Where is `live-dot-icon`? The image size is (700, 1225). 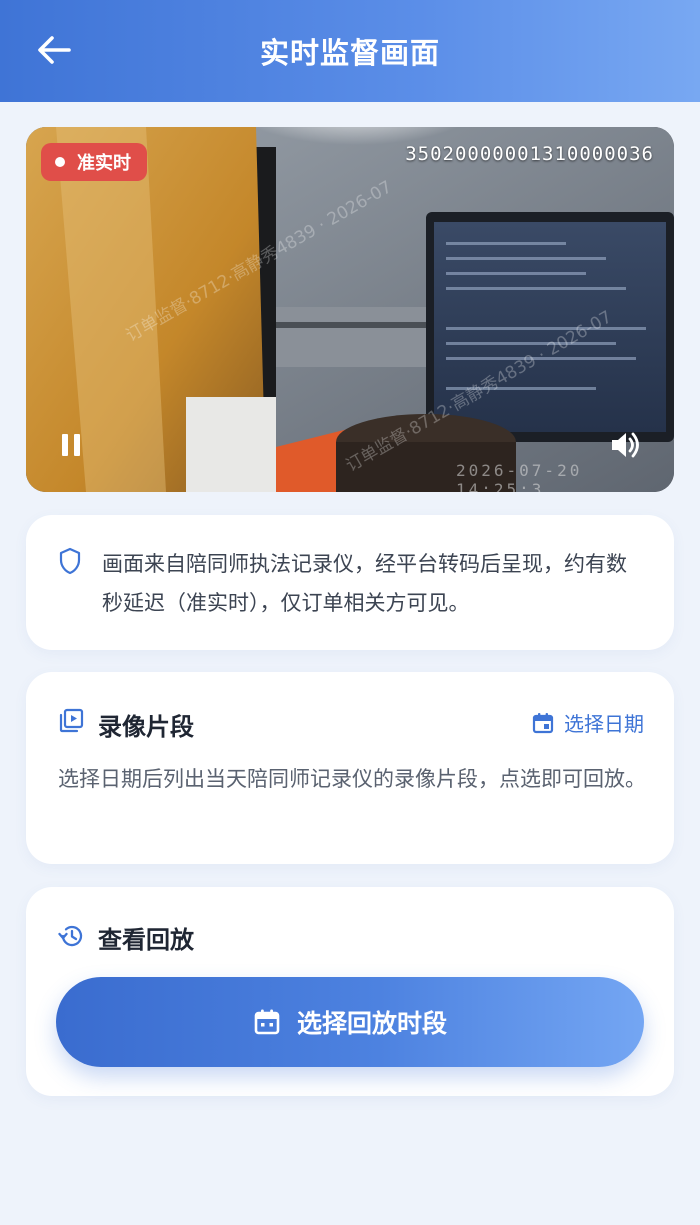 live-dot-icon is located at coordinates (60, 162).